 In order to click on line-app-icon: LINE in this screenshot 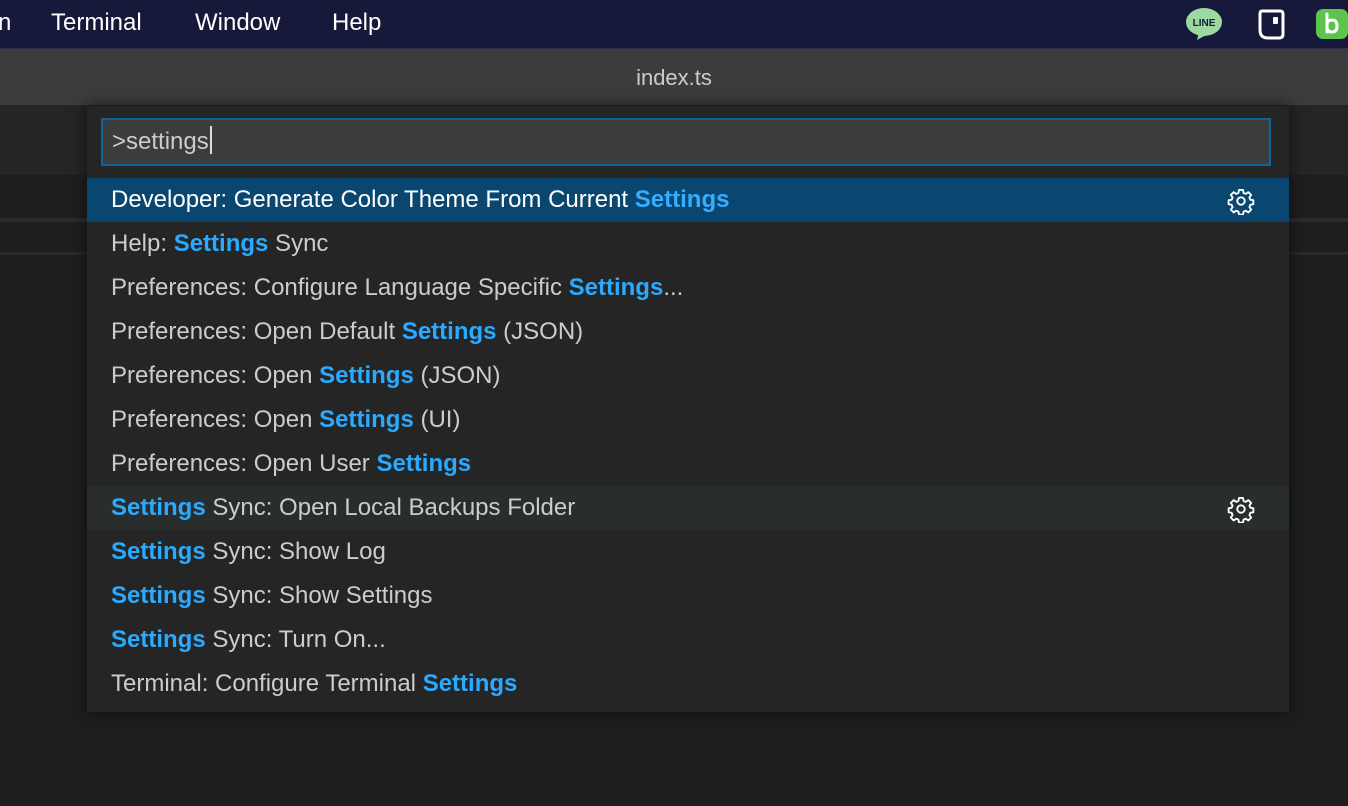, I will do `click(1204, 24)`.